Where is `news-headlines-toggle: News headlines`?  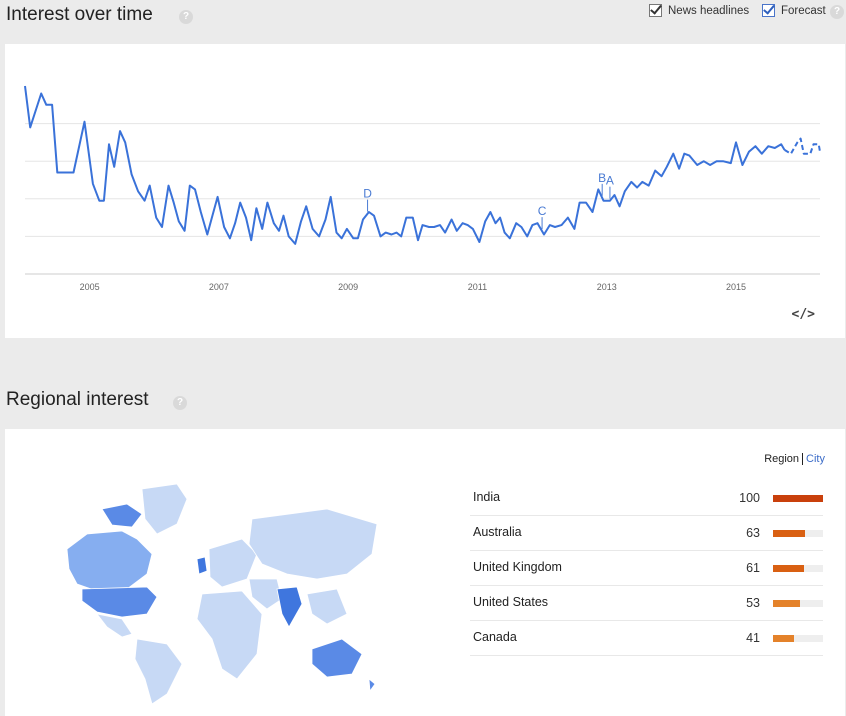 news-headlines-toggle: News headlines is located at coordinates (699, 10).